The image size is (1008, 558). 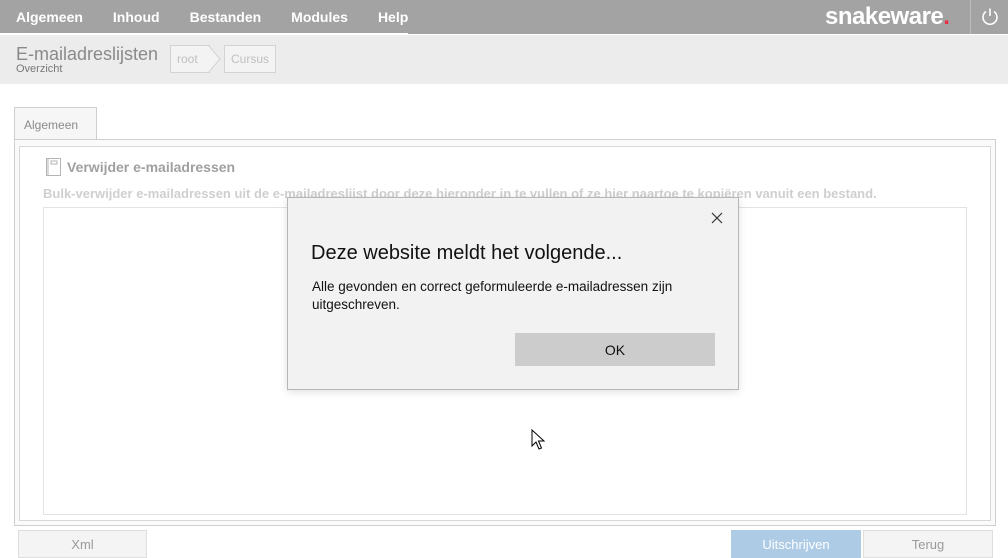 I want to click on main-menu: Algemeen Inhoud Bestanden Modules Help, so click(x=227, y=17).